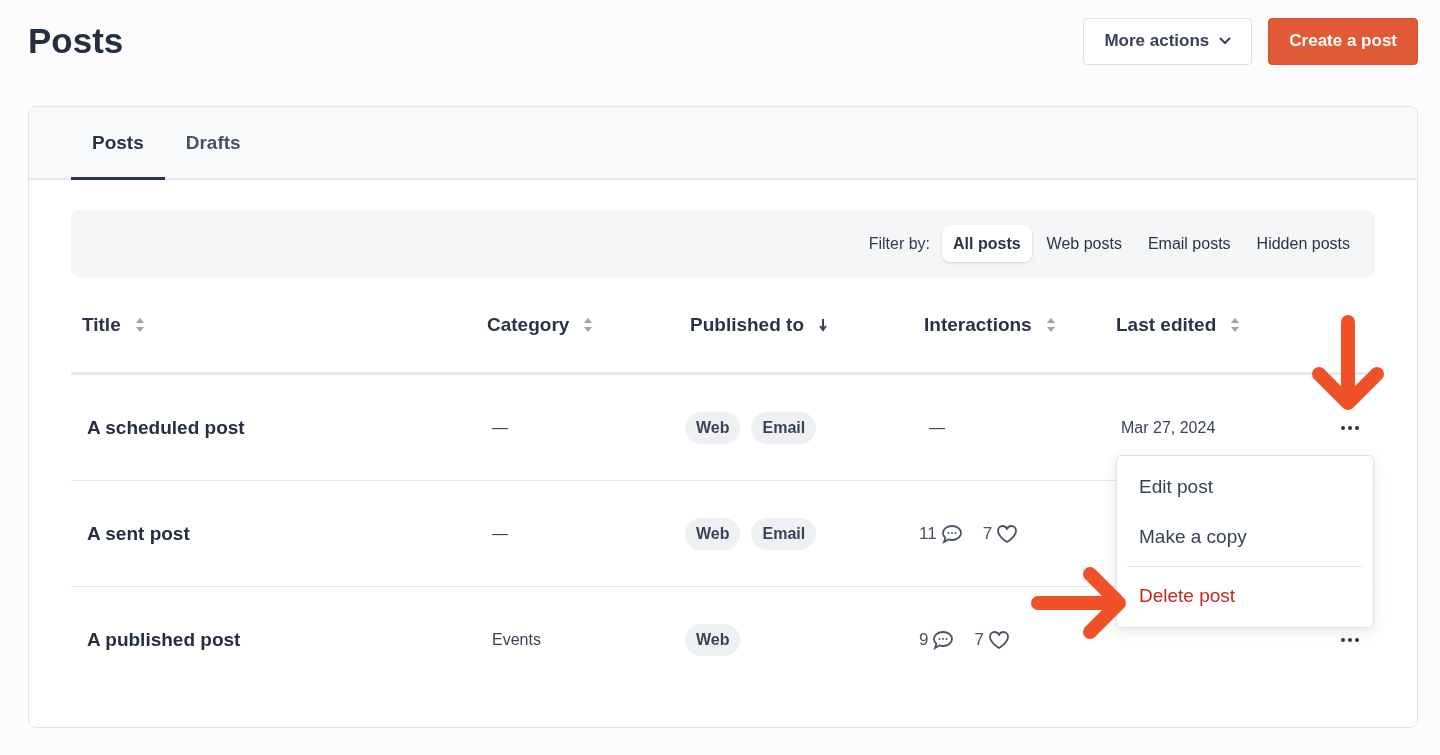  Describe the element at coordinates (516, 639) in the screenshot. I see `category-cell-text: Events` at that location.